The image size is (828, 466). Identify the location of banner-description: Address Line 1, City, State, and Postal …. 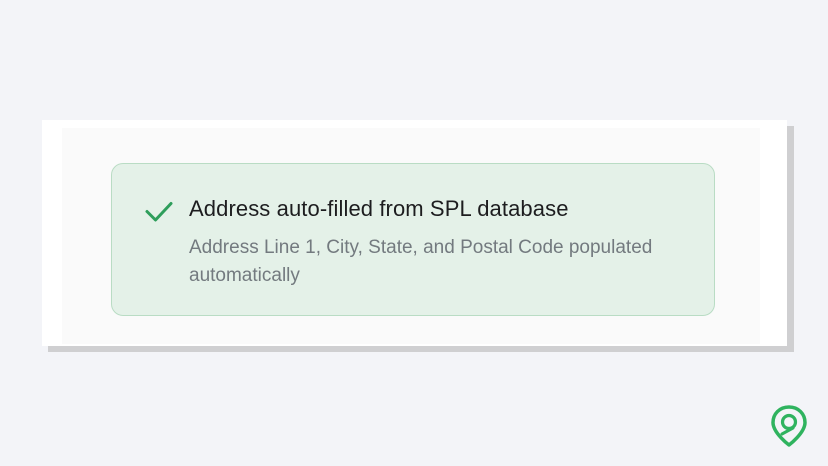
(421, 261).